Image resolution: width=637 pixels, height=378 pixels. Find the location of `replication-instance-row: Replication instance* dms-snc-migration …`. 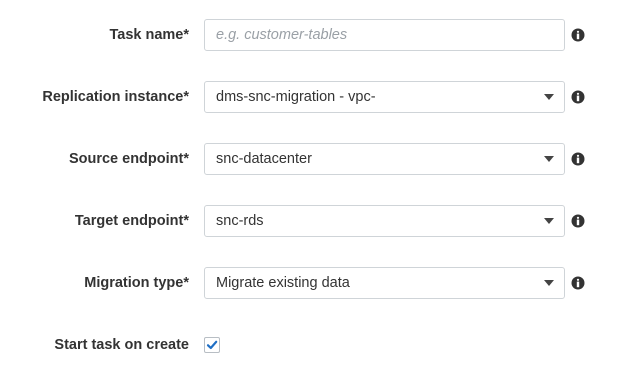

replication-instance-row: Replication instance* dms-snc-migration … is located at coordinates (318, 97).